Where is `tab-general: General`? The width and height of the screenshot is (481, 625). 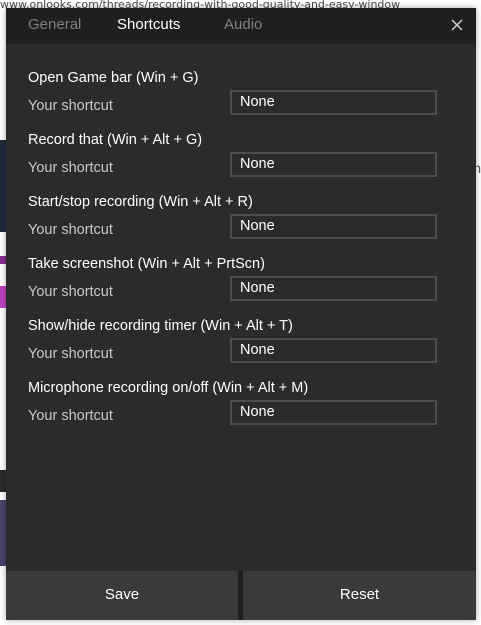 tab-general: General is located at coordinates (54, 24).